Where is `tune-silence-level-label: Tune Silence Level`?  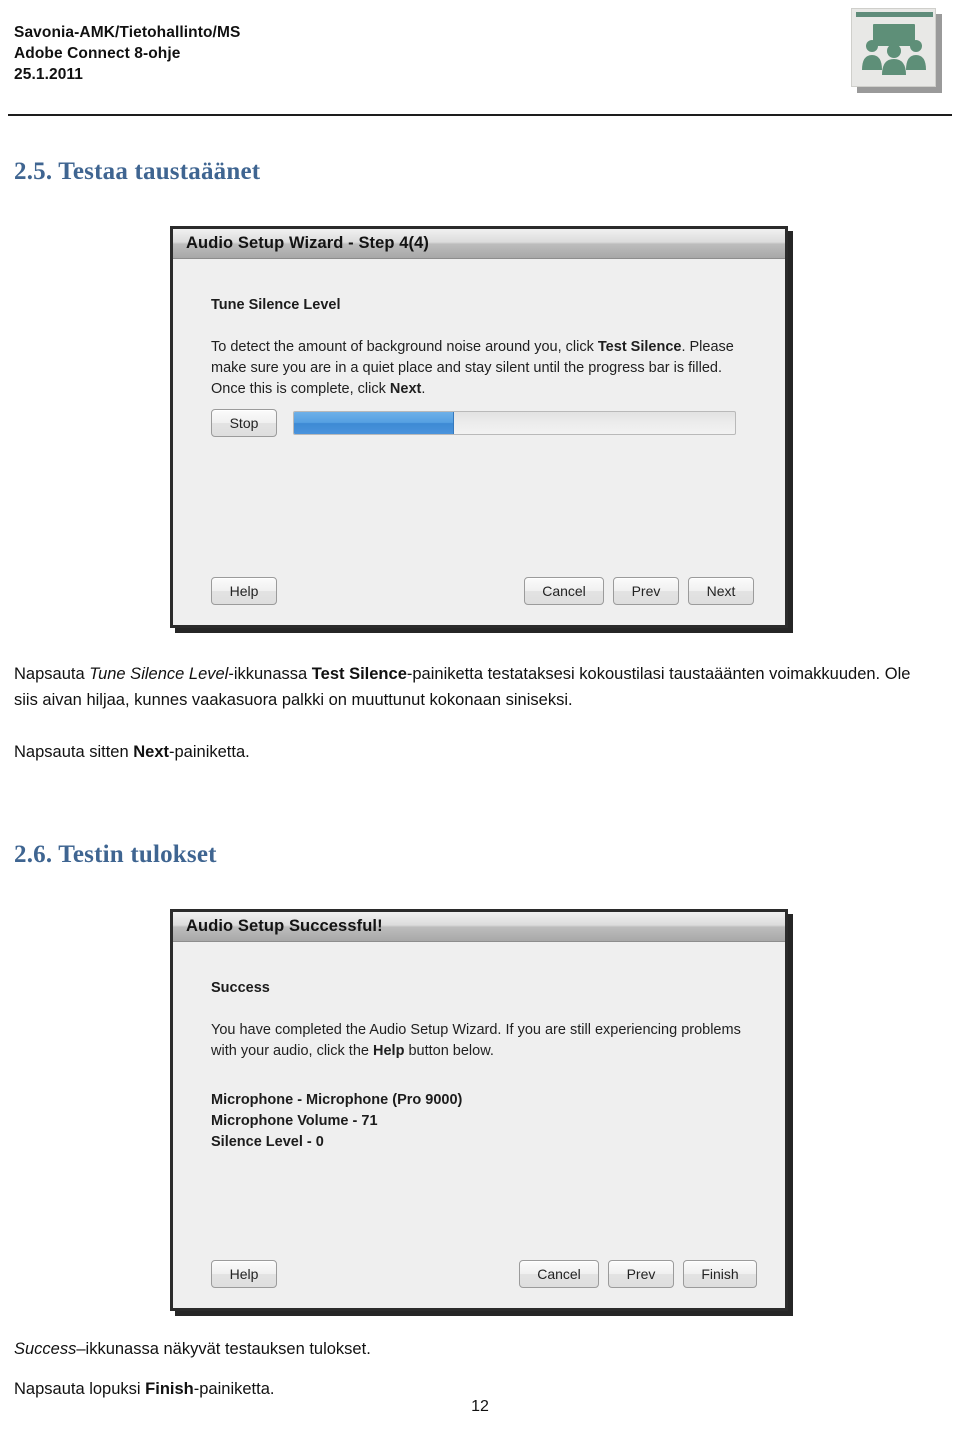 tune-silence-level-label: Tune Silence Level is located at coordinates (276, 305).